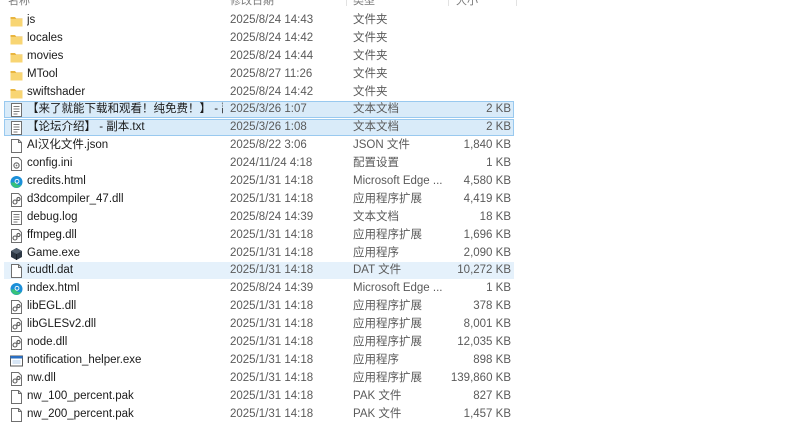 This screenshot has height=424, width=800. What do you see at coordinates (377, 395) in the screenshot?
I see `file-type: PAK 文件` at bounding box center [377, 395].